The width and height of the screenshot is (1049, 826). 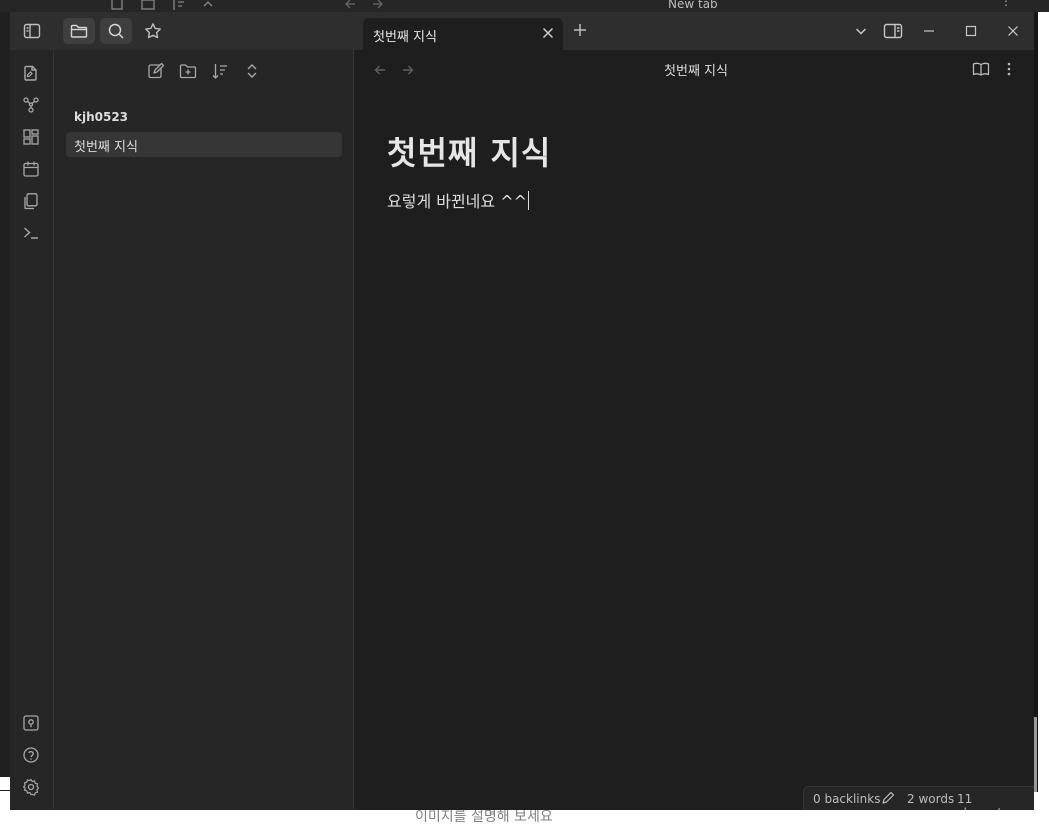 I want to click on background-chevron-icon, so click(x=208, y=6).